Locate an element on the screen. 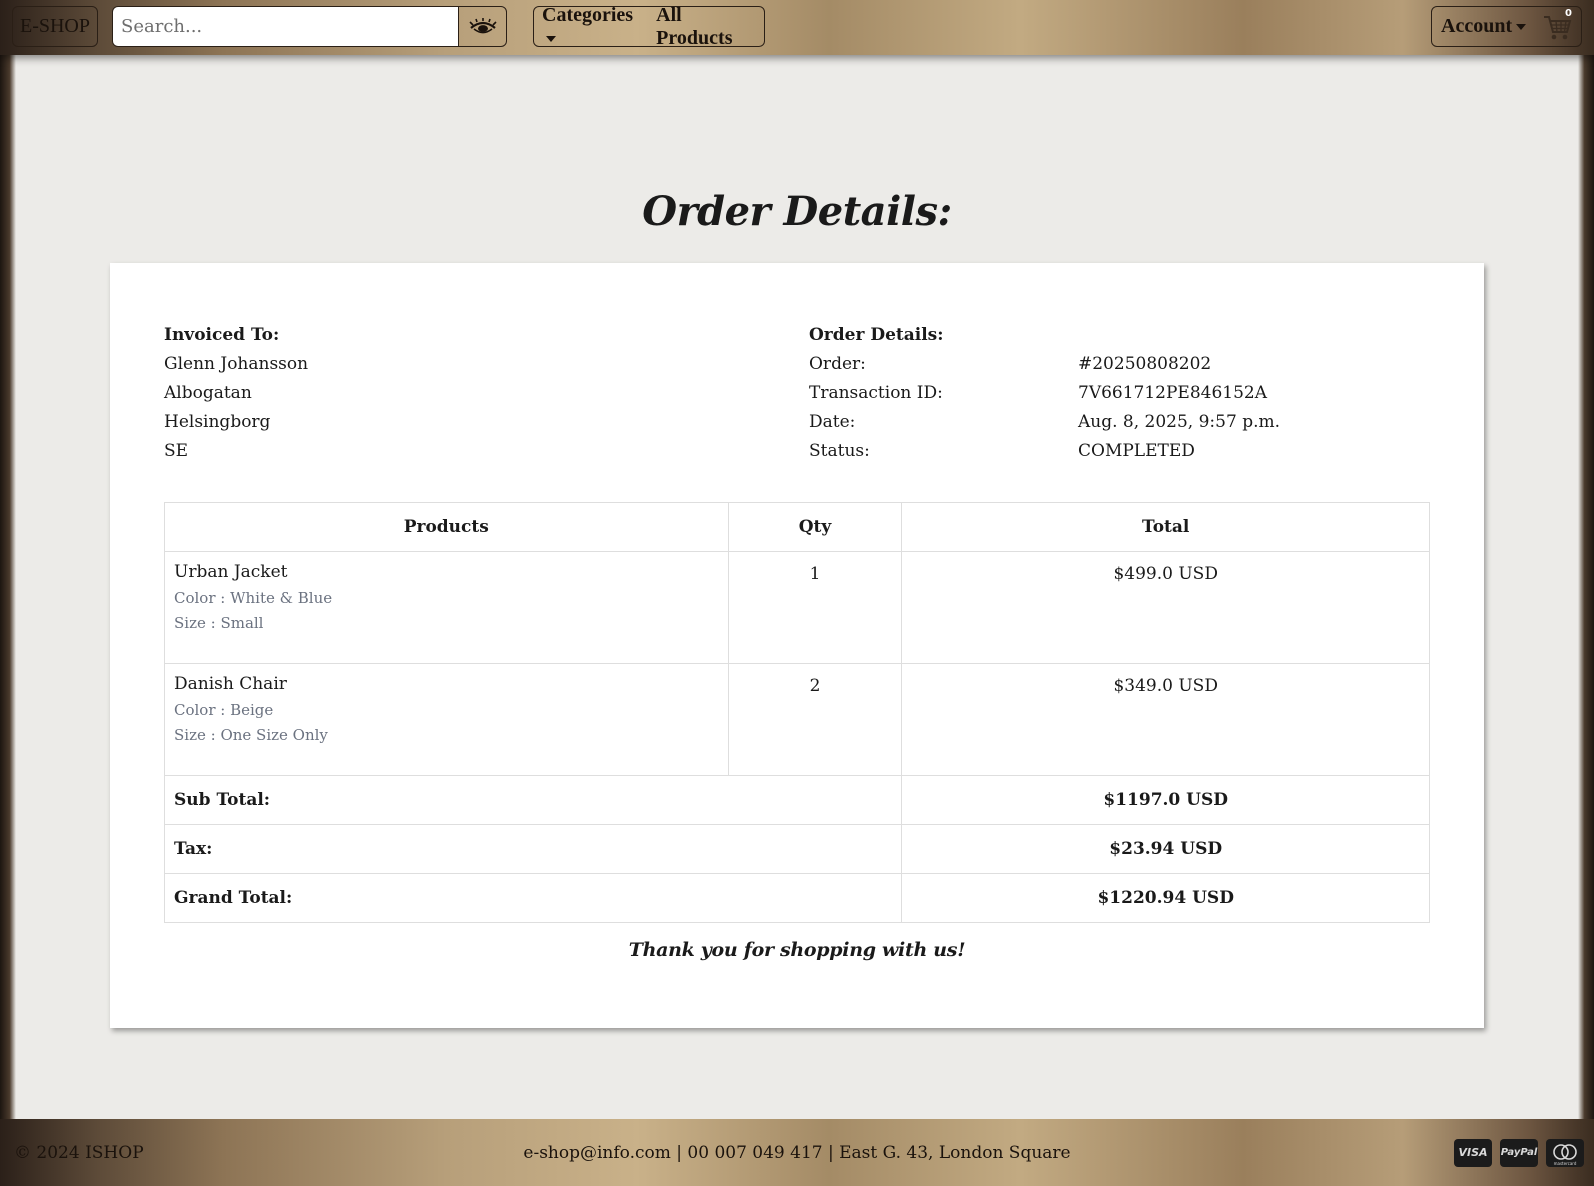 The width and height of the screenshot is (1594, 1186). column-header-products: Products is located at coordinates (446, 527).